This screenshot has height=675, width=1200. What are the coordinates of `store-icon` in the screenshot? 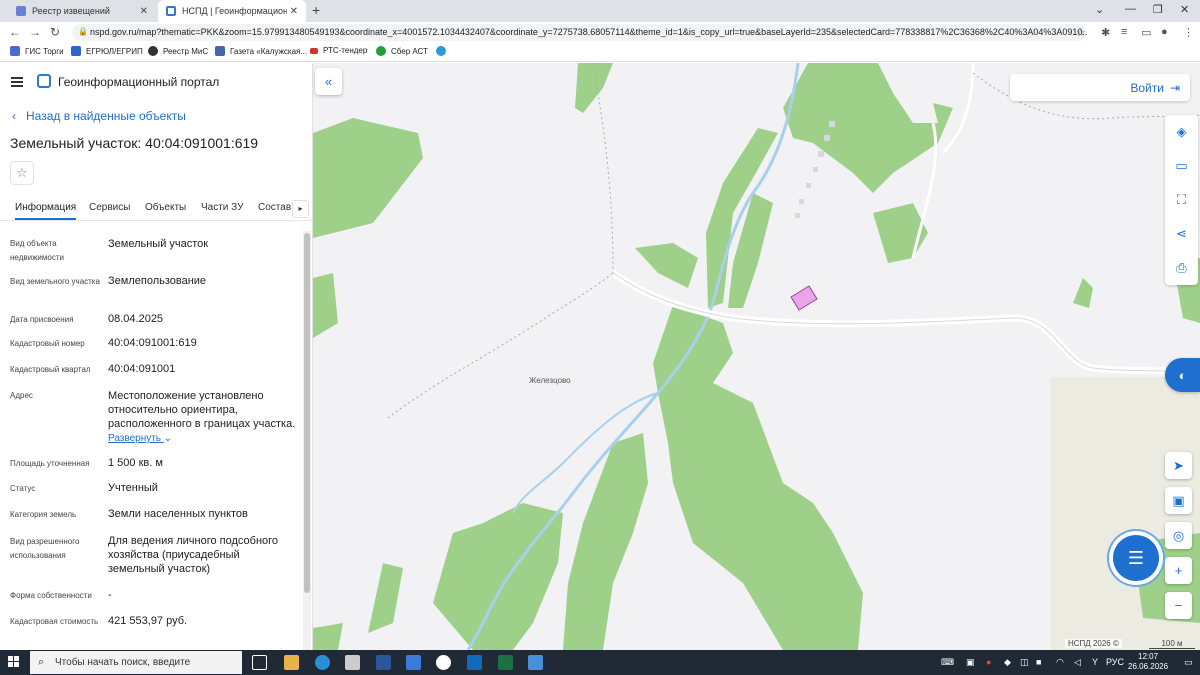 It's located at (352, 662).